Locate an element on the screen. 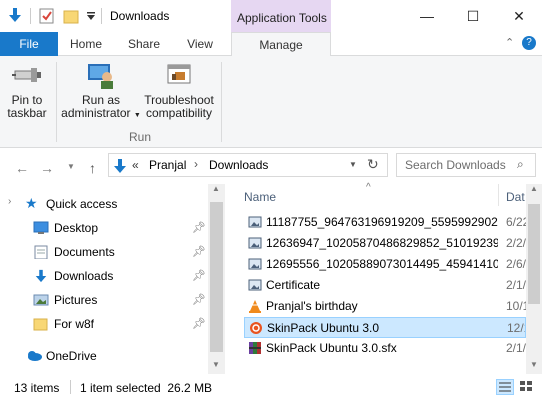 The width and height of the screenshot is (542, 401). file-list-scrollbar: ▲ ▼ is located at coordinates (534, 279).